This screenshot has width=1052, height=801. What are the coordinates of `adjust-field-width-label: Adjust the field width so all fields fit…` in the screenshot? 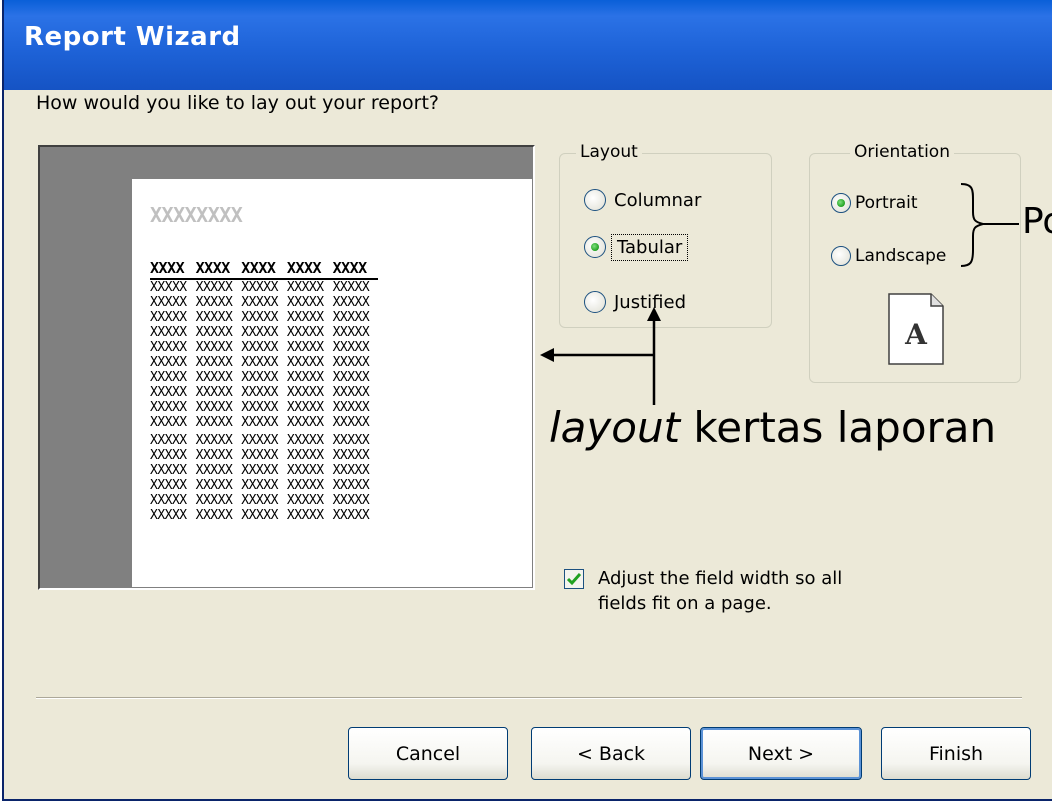 It's located at (720, 591).